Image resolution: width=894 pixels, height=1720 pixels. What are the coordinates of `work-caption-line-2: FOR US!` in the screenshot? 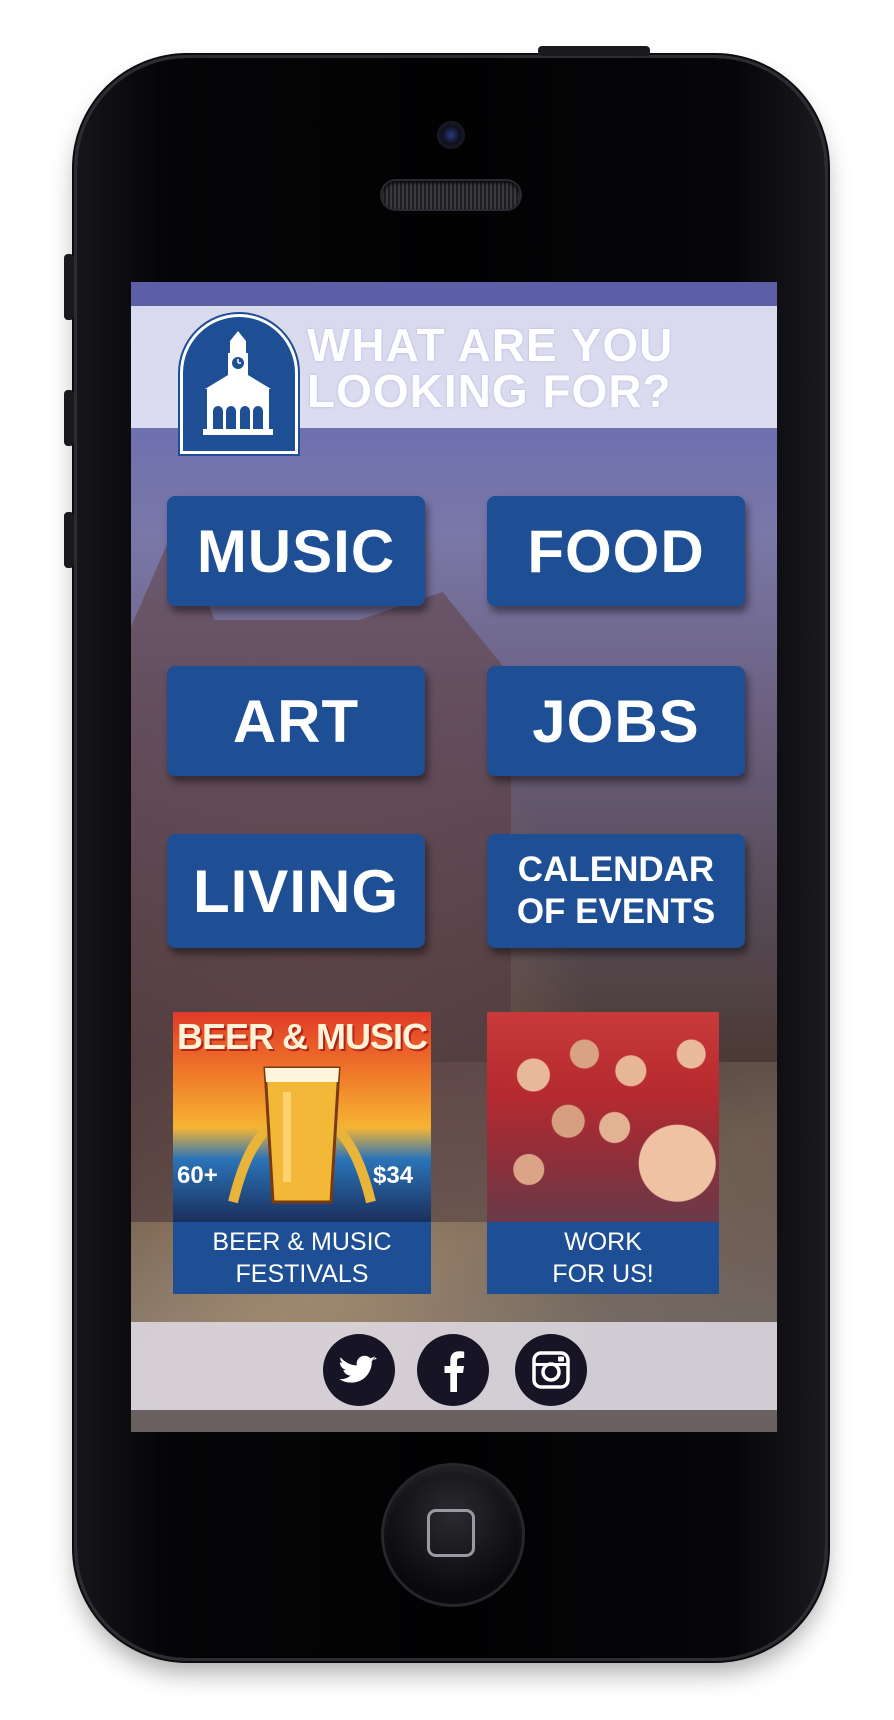 It's located at (603, 1274).